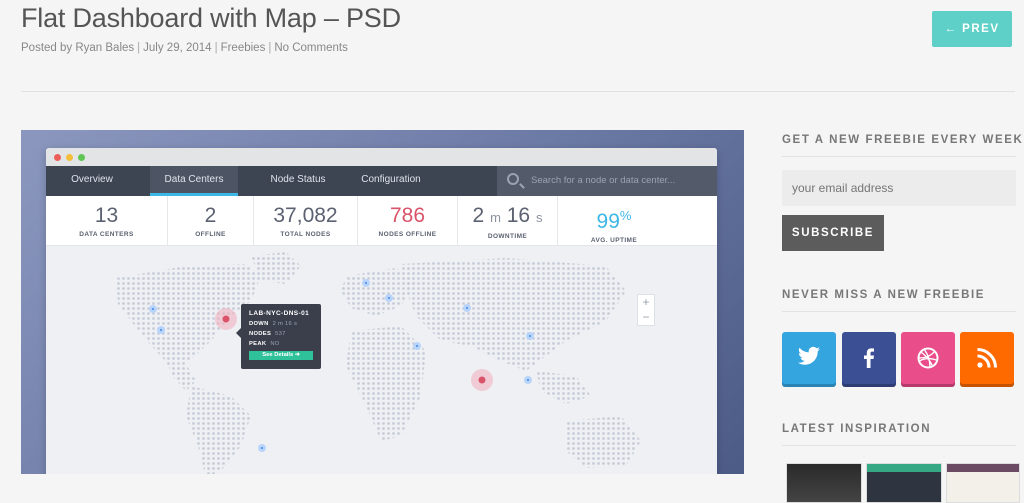  What do you see at coordinates (77, 48) in the screenshot?
I see `post-author: Posted by Ryan Bales` at bounding box center [77, 48].